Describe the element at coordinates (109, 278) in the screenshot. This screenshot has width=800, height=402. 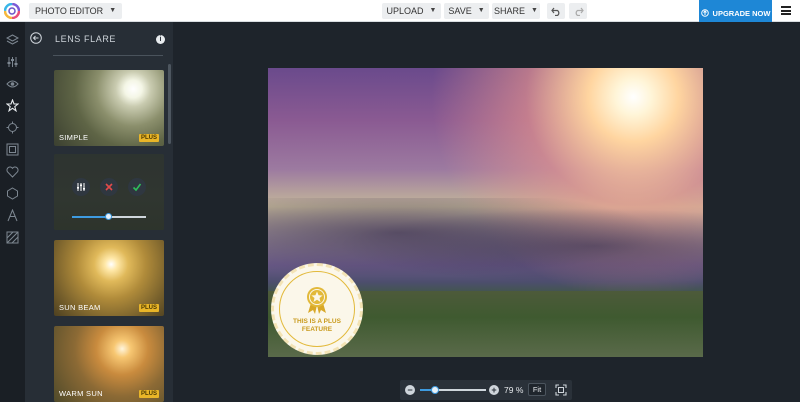
I see `effect-tile-sun-beam: SUN BEAM PLUS` at that location.